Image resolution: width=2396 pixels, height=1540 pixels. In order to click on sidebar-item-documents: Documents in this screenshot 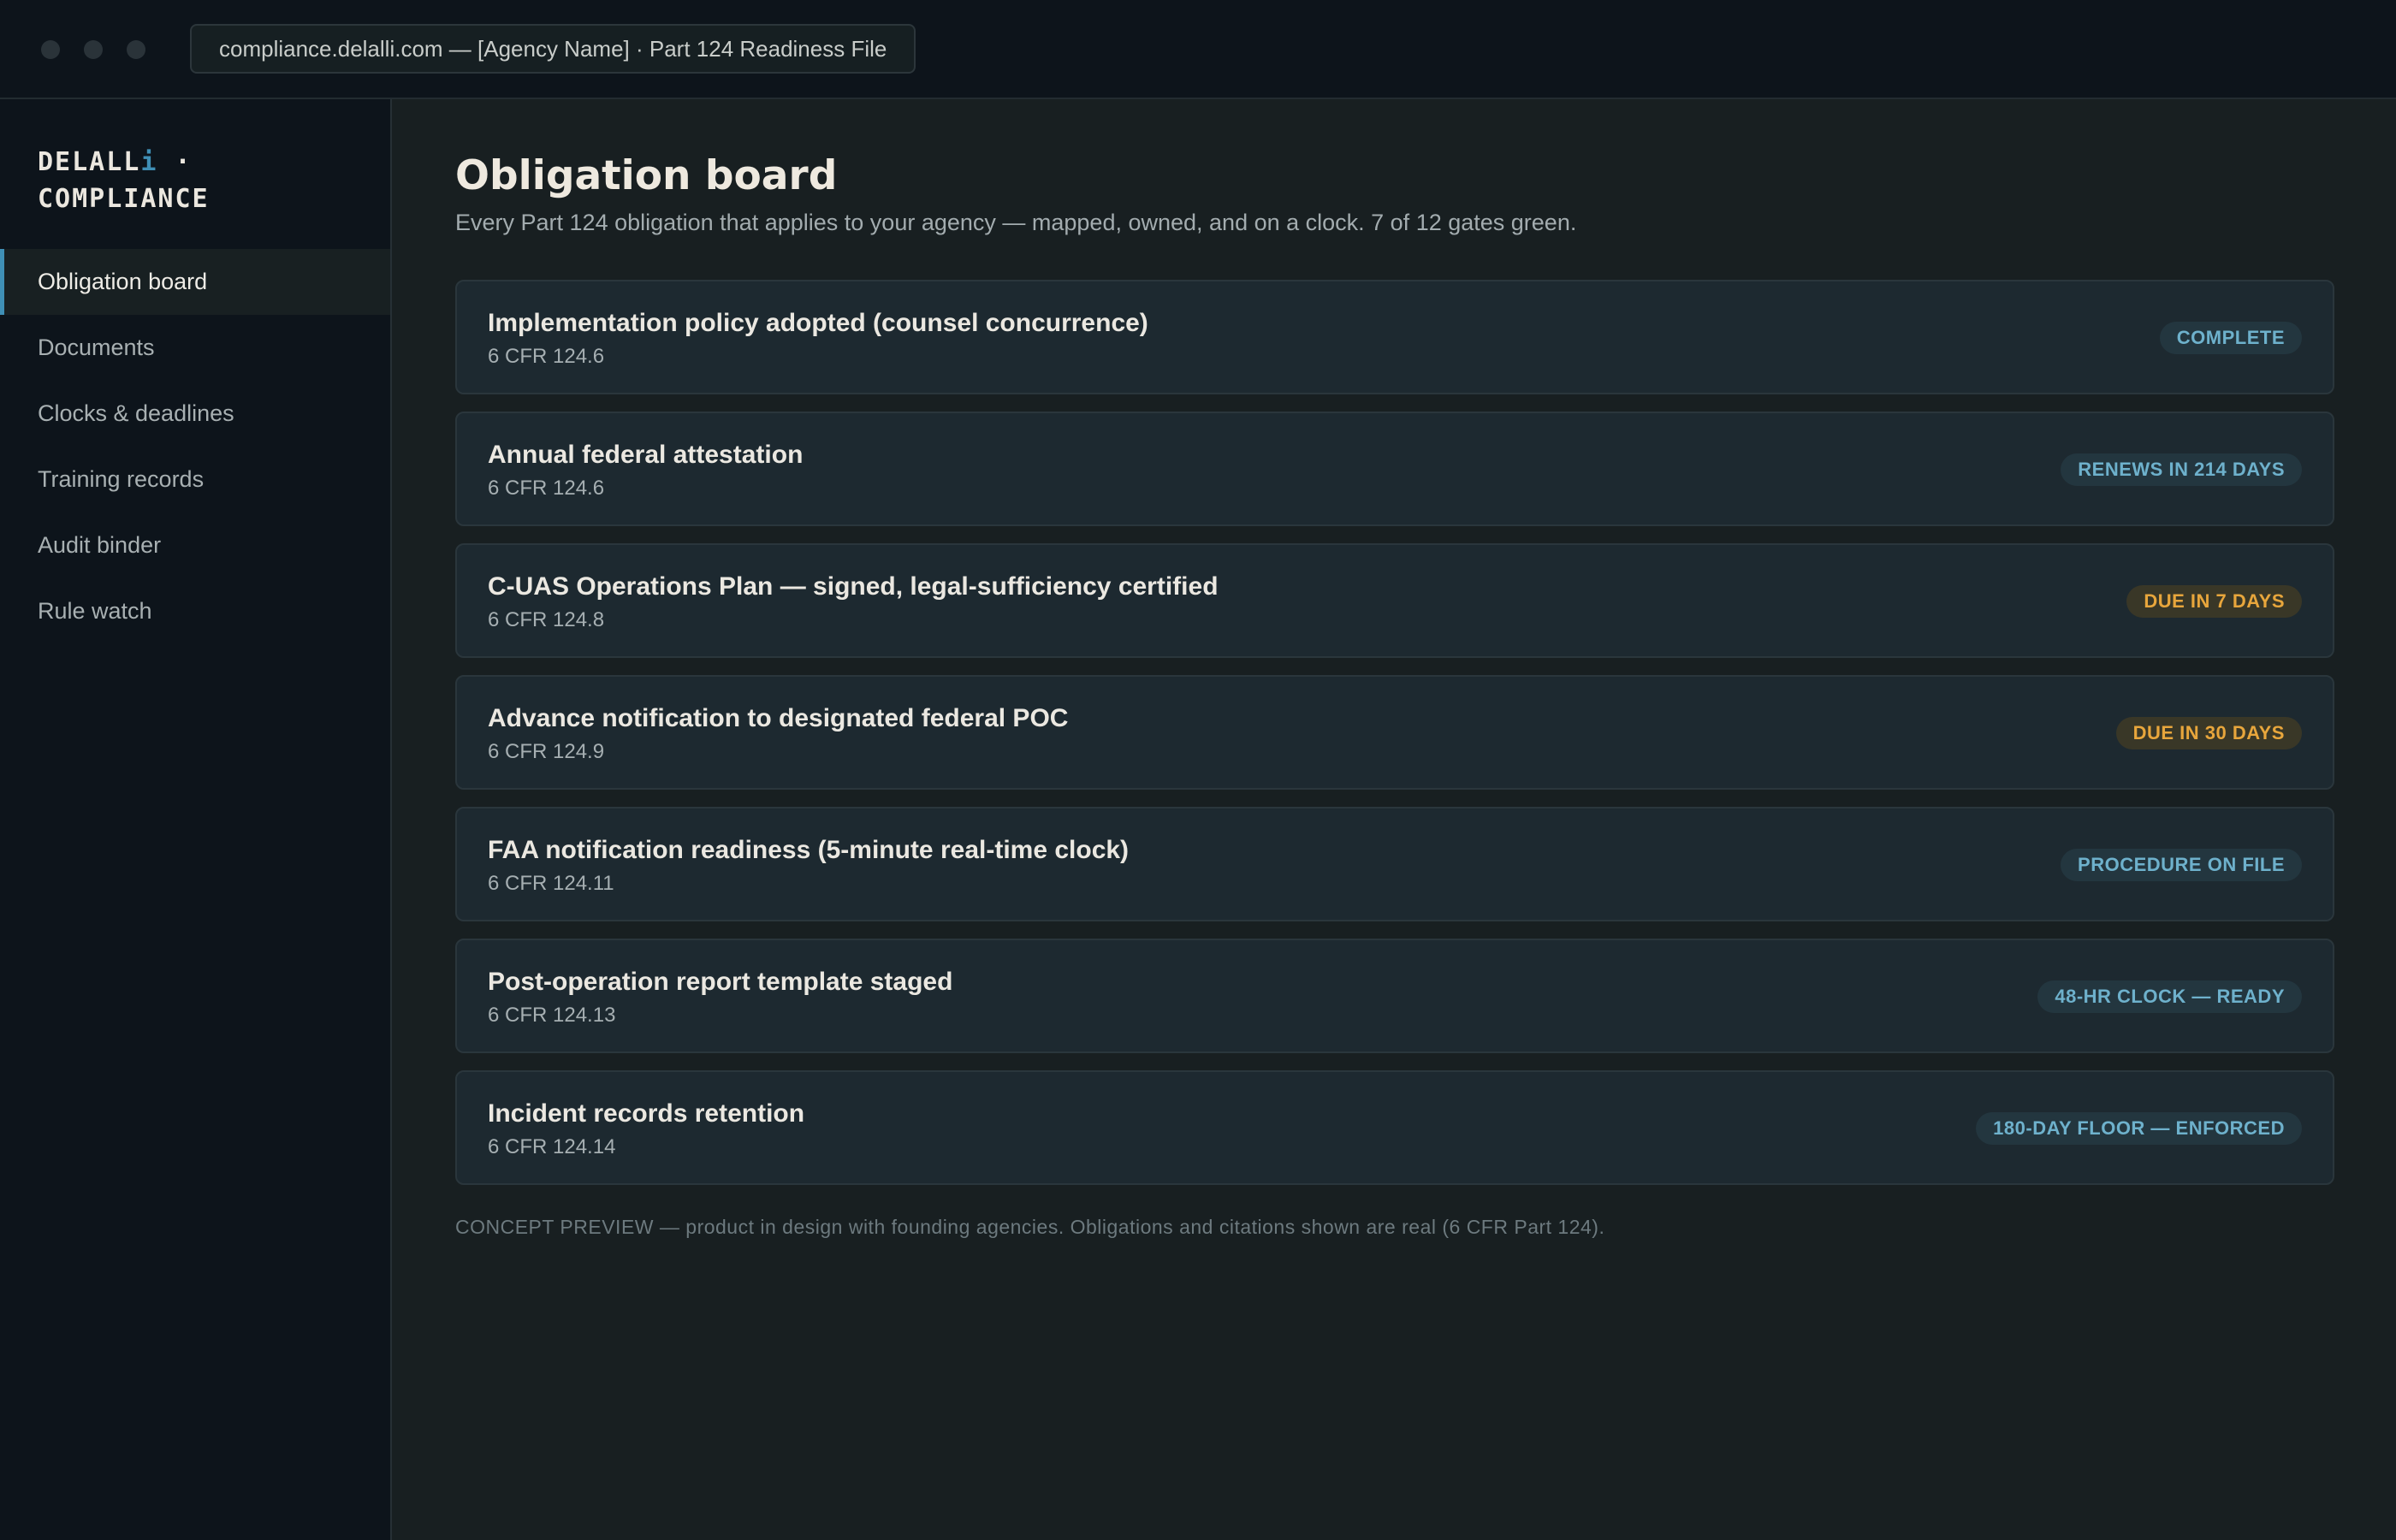, I will do `click(195, 348)`.